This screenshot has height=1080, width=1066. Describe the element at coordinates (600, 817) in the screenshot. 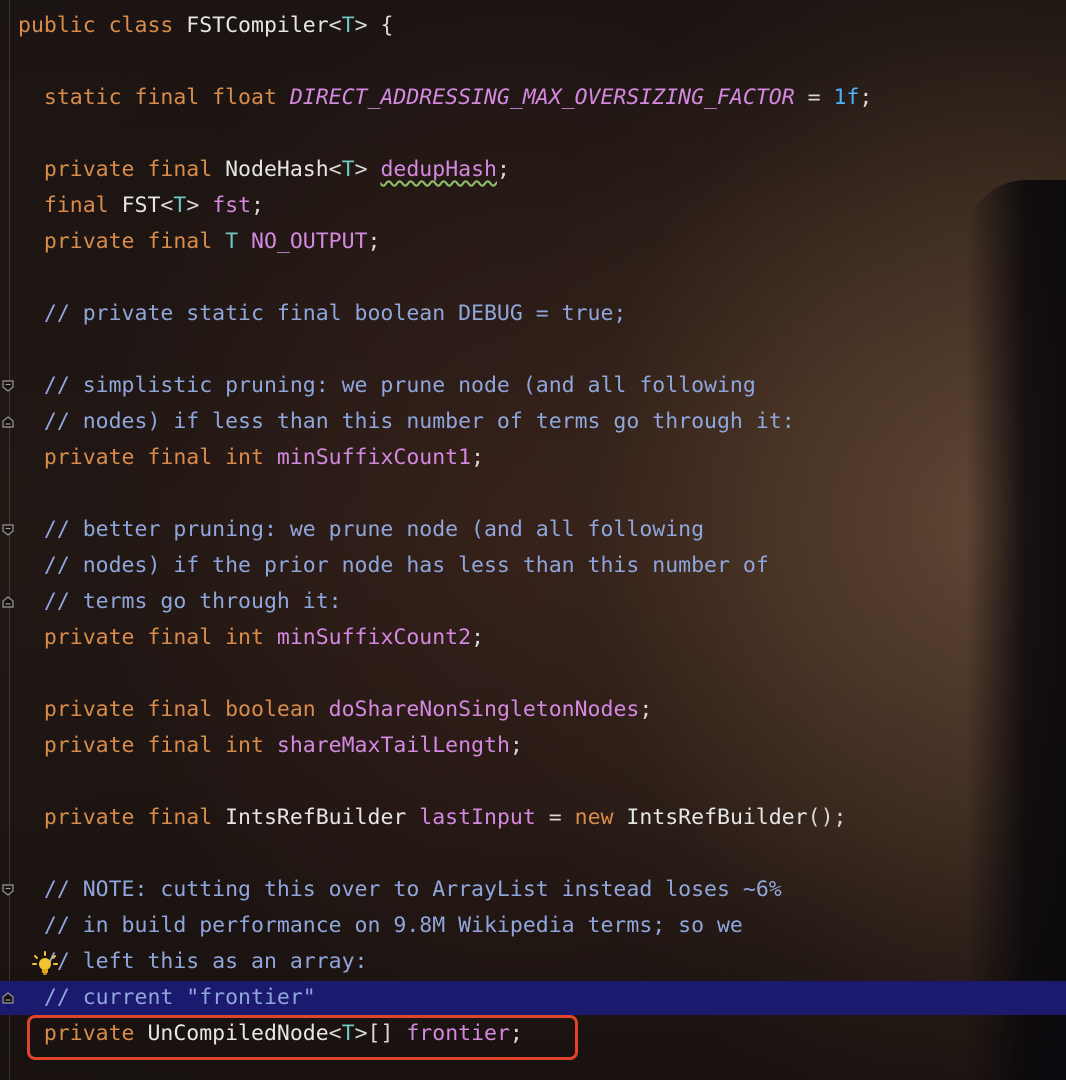

I see `code-token: new` at that location.